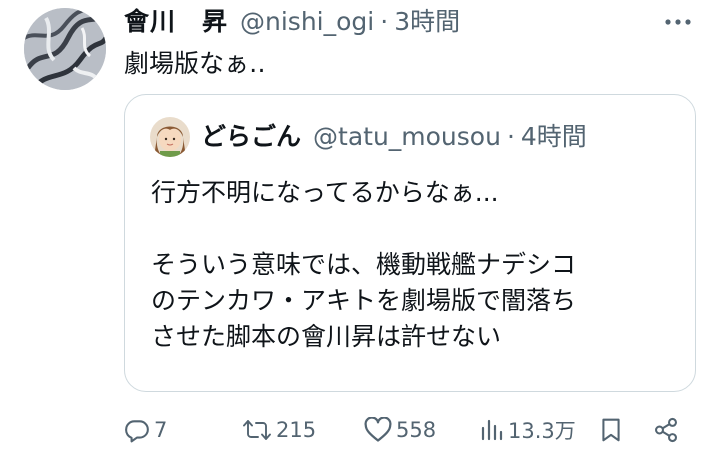 The height and width of the screenshot is (468, 720). I want to click on quoted-tweet-timestamp: 4時間, so click(553, 136).